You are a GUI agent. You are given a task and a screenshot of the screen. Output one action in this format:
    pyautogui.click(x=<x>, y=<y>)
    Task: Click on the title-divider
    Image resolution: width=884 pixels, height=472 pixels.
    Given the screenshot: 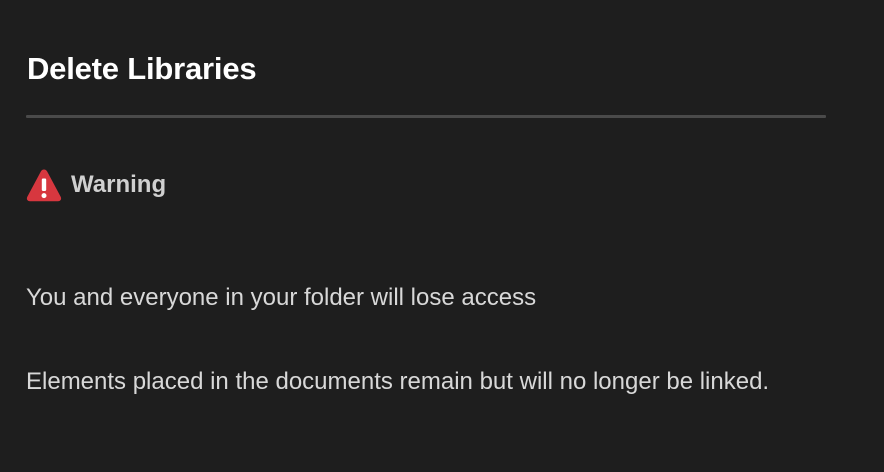 What is the action you would take?
    pyautogui.click(x=426, y=116)
    